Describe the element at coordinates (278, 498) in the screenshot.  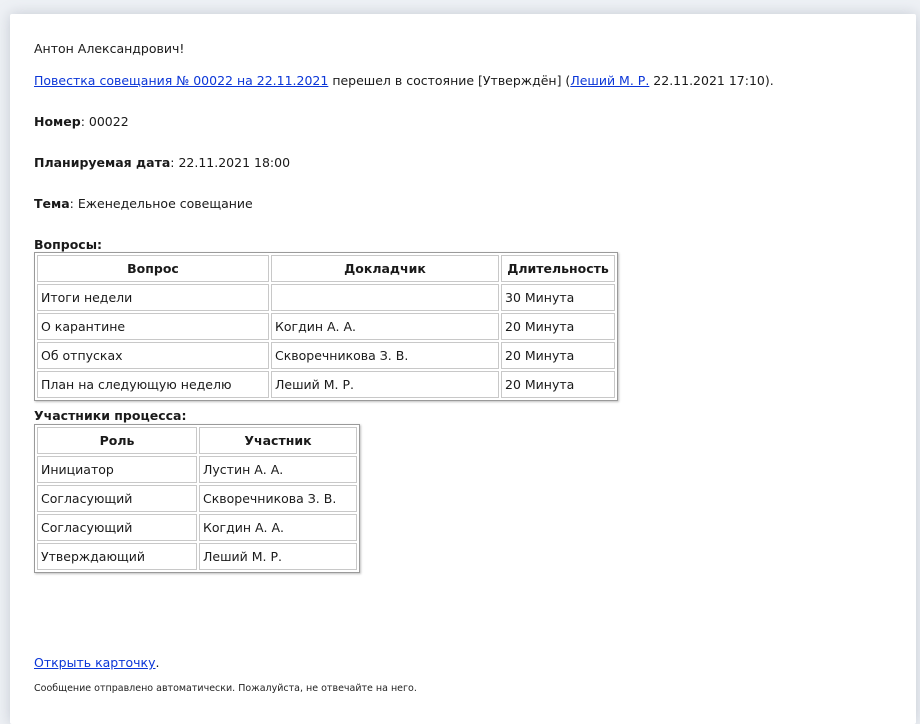
I see `participant-cell: Скворечникова З. В.` at that location.